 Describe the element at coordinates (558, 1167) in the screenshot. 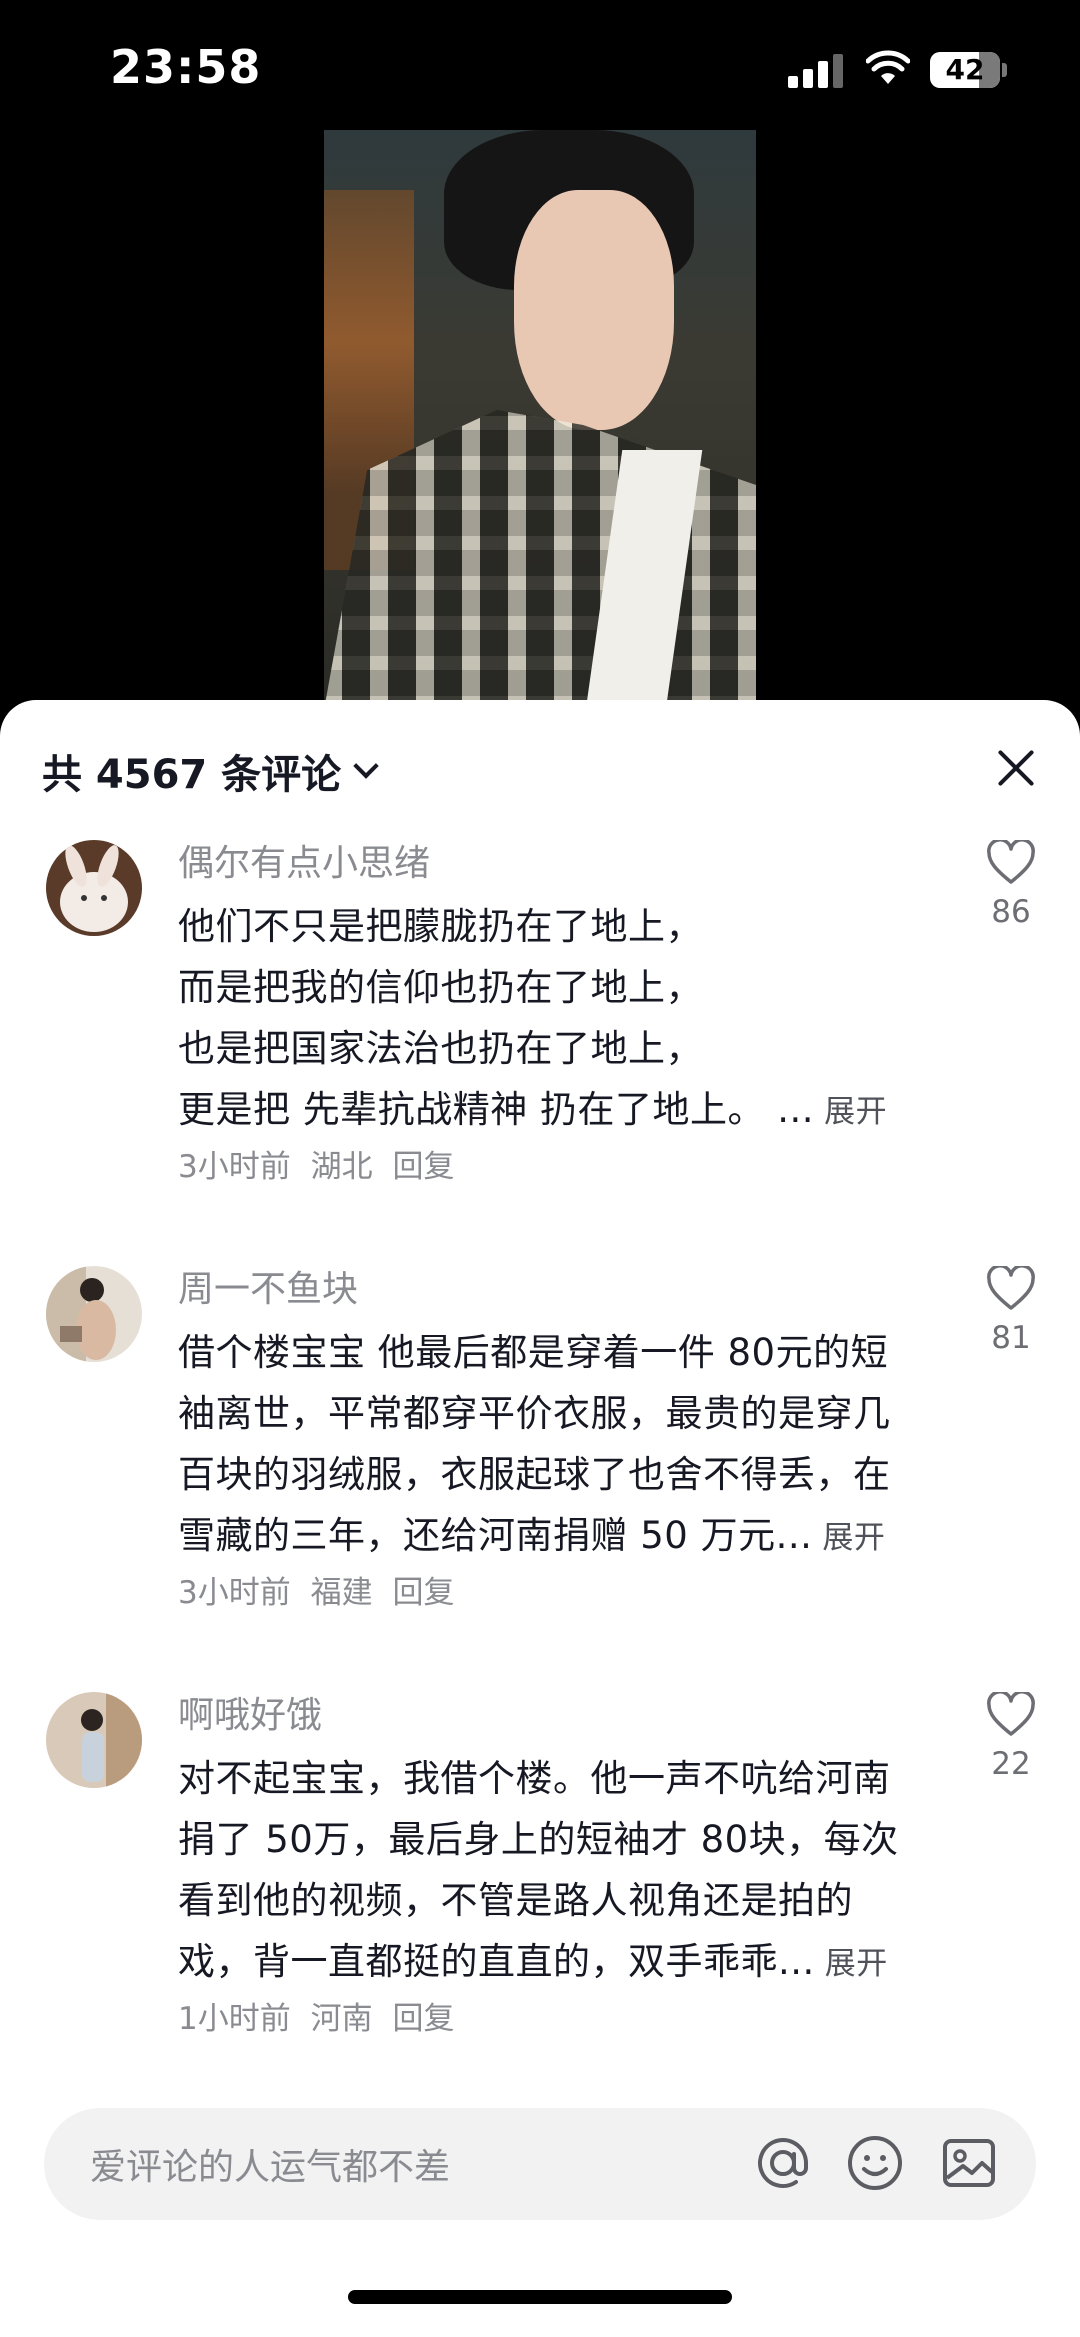

I see `comment-meta: 3小时前 湖北 回复` at that location.